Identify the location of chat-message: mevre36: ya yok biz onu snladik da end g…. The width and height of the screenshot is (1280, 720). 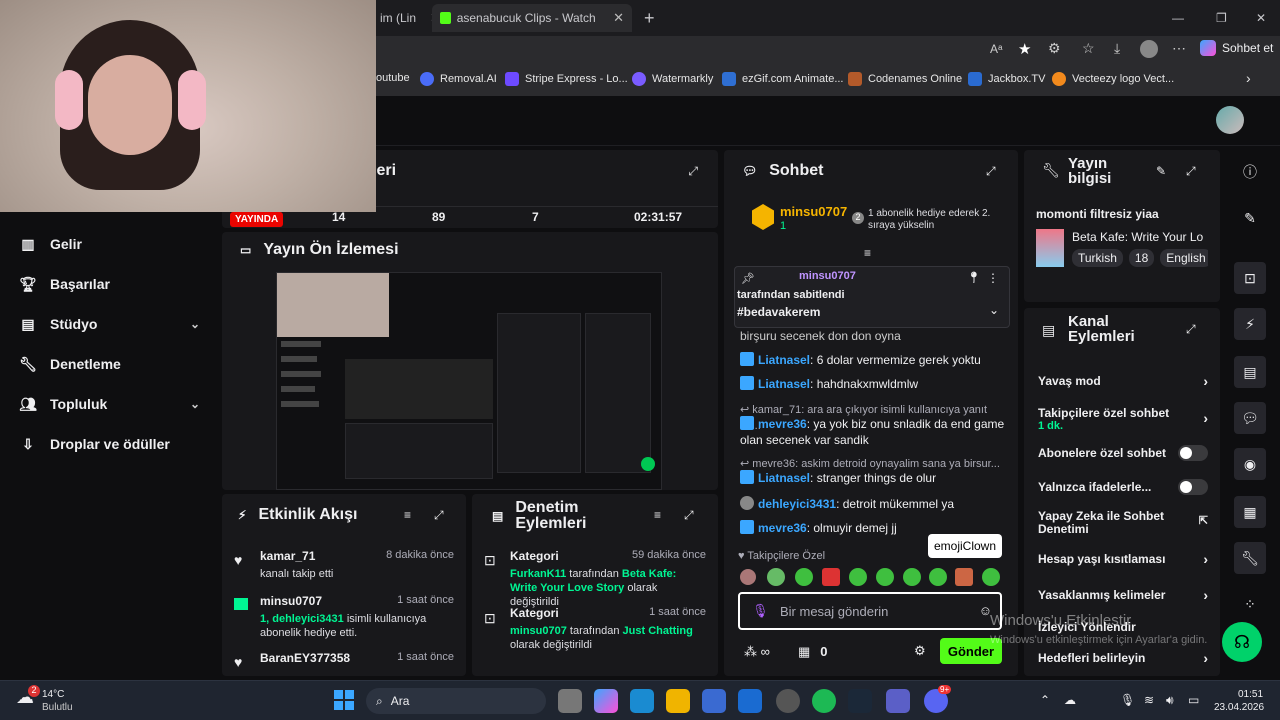
(872, 432).